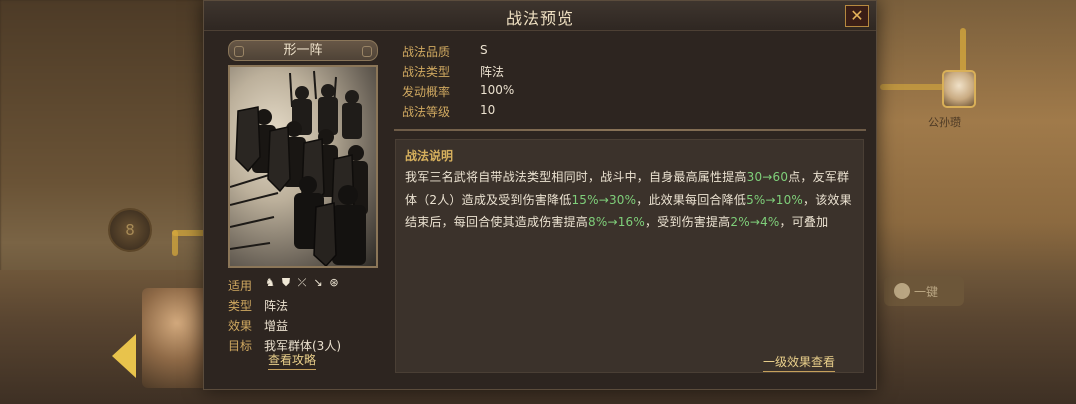  Describe the element at coordinates (604, 199) in the screenshot. I see `description-value-highlight: 15%→30%` at that location.